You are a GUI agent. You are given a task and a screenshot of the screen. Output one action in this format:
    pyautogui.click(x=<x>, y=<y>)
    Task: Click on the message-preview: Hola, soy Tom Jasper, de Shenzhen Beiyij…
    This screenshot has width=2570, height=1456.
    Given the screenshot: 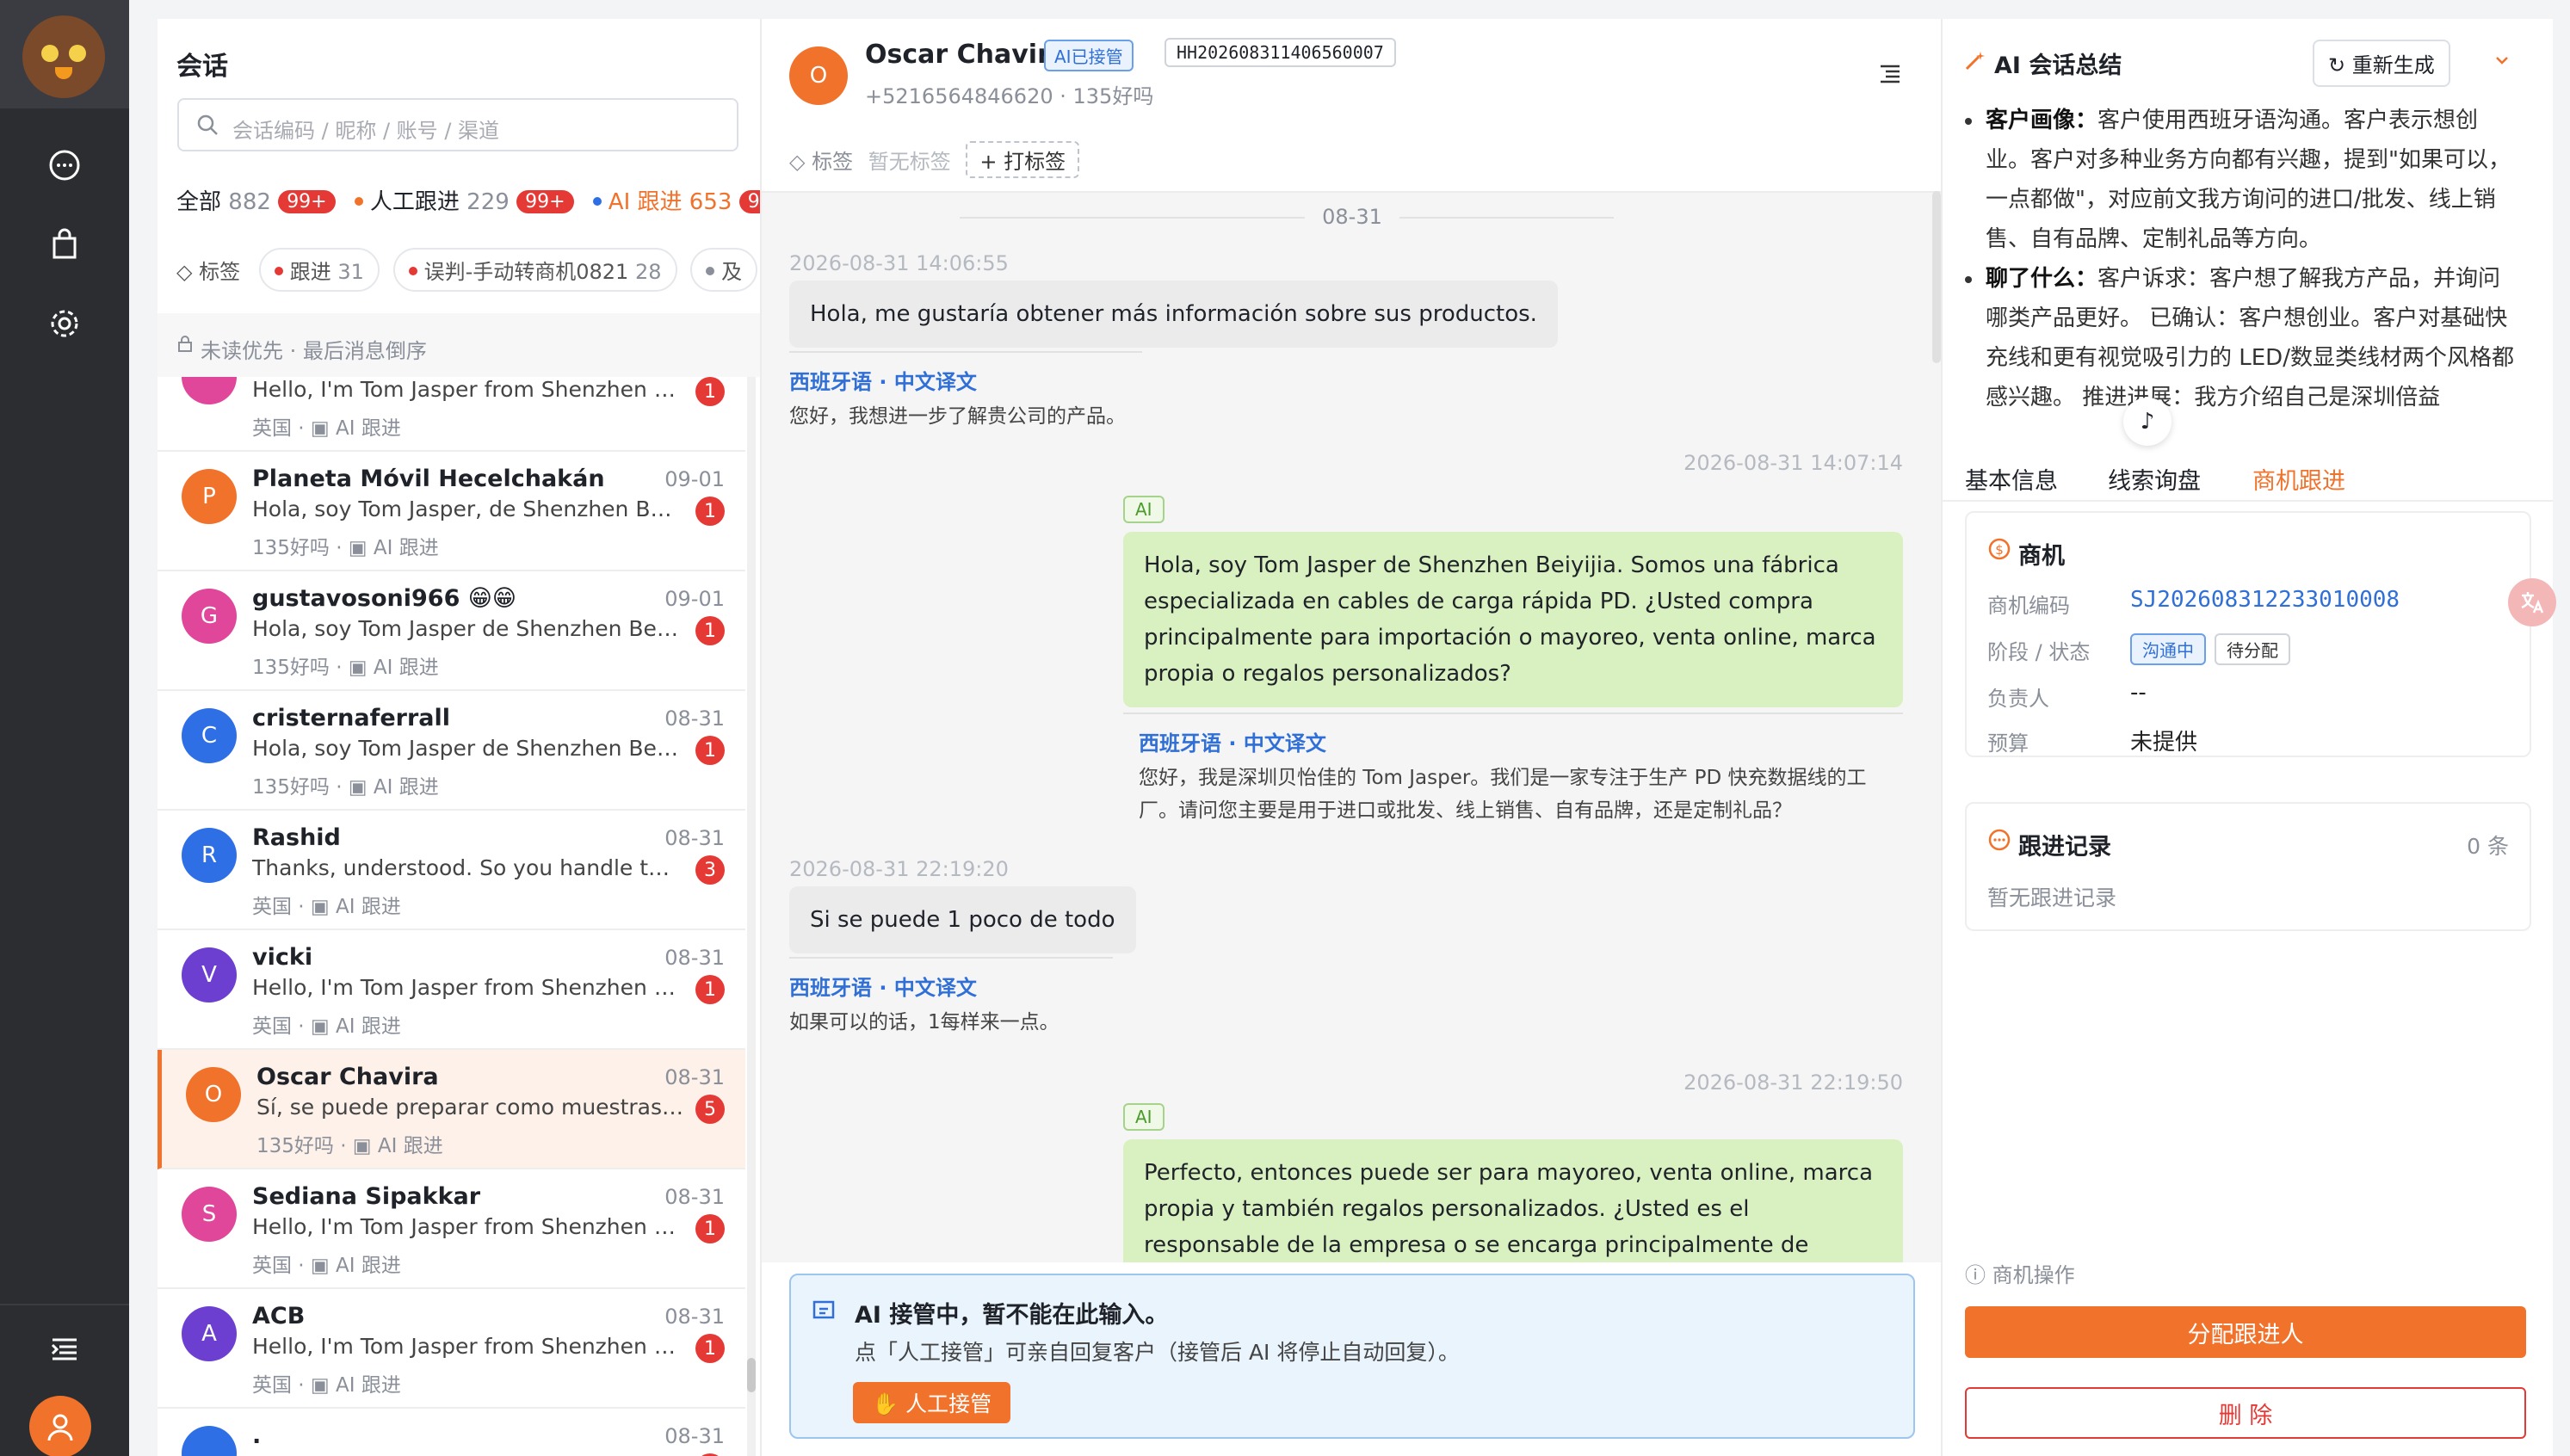 What is the action you would take?
    pyautogui.click(x=467, y=509)
    